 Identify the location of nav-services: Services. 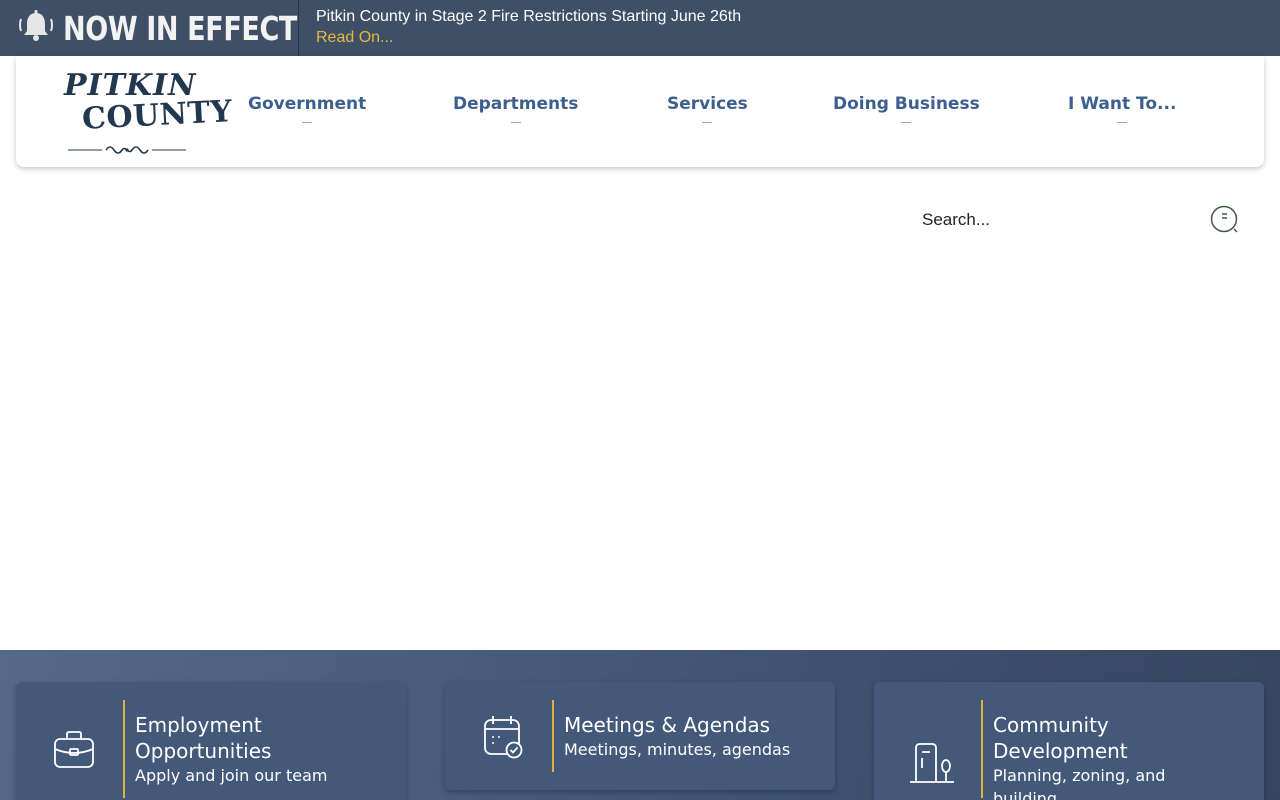
(707, 108).